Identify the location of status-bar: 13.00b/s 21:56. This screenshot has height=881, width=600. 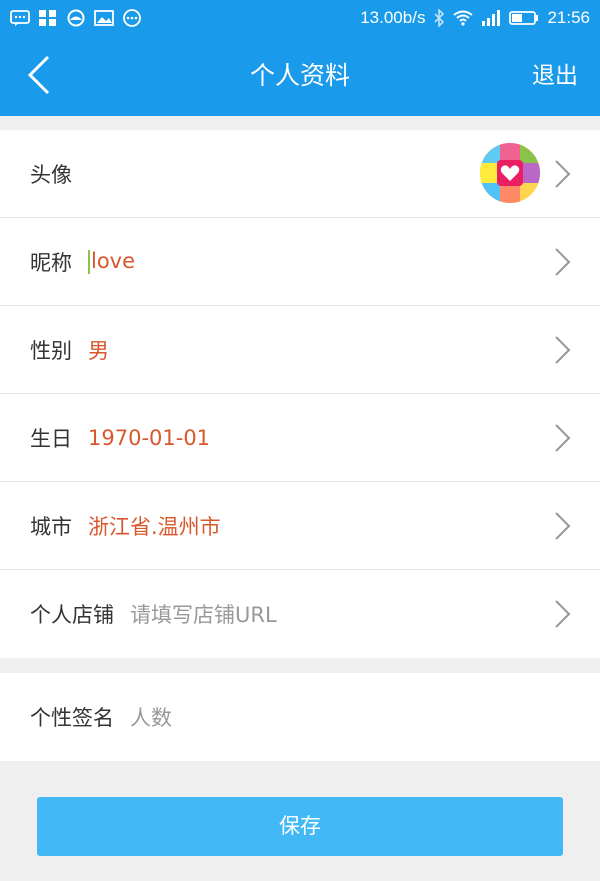
(300, 18).